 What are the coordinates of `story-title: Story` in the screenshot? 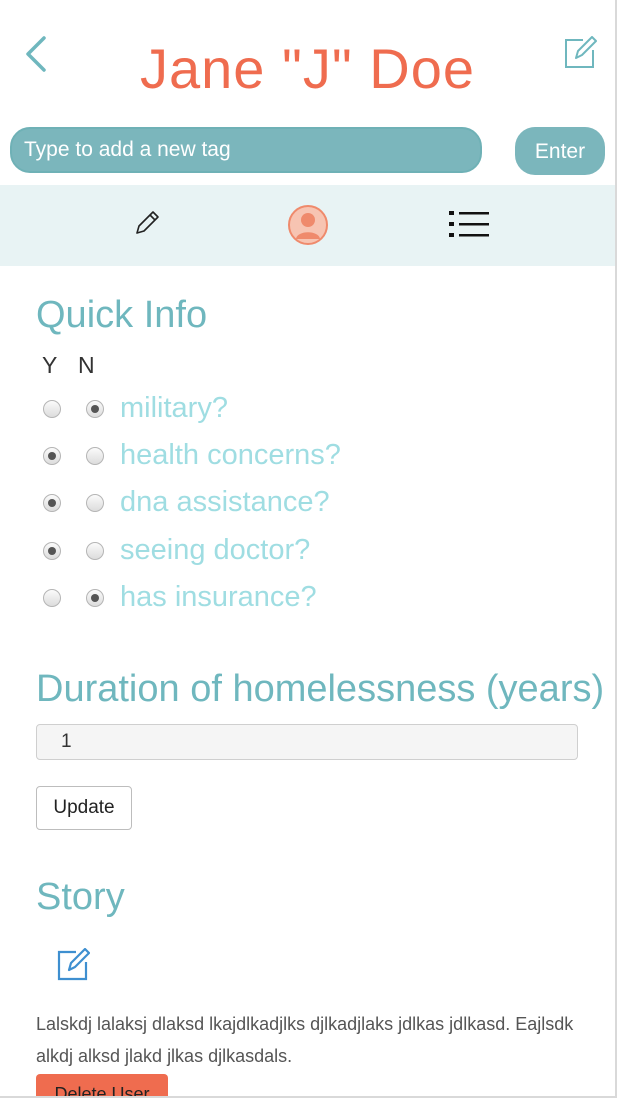 It's located at (80, 897).